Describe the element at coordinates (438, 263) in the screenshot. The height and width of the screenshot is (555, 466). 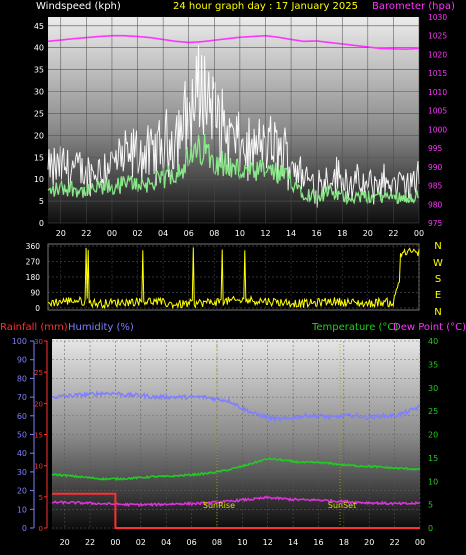
I see `direction-label: W` at that location.